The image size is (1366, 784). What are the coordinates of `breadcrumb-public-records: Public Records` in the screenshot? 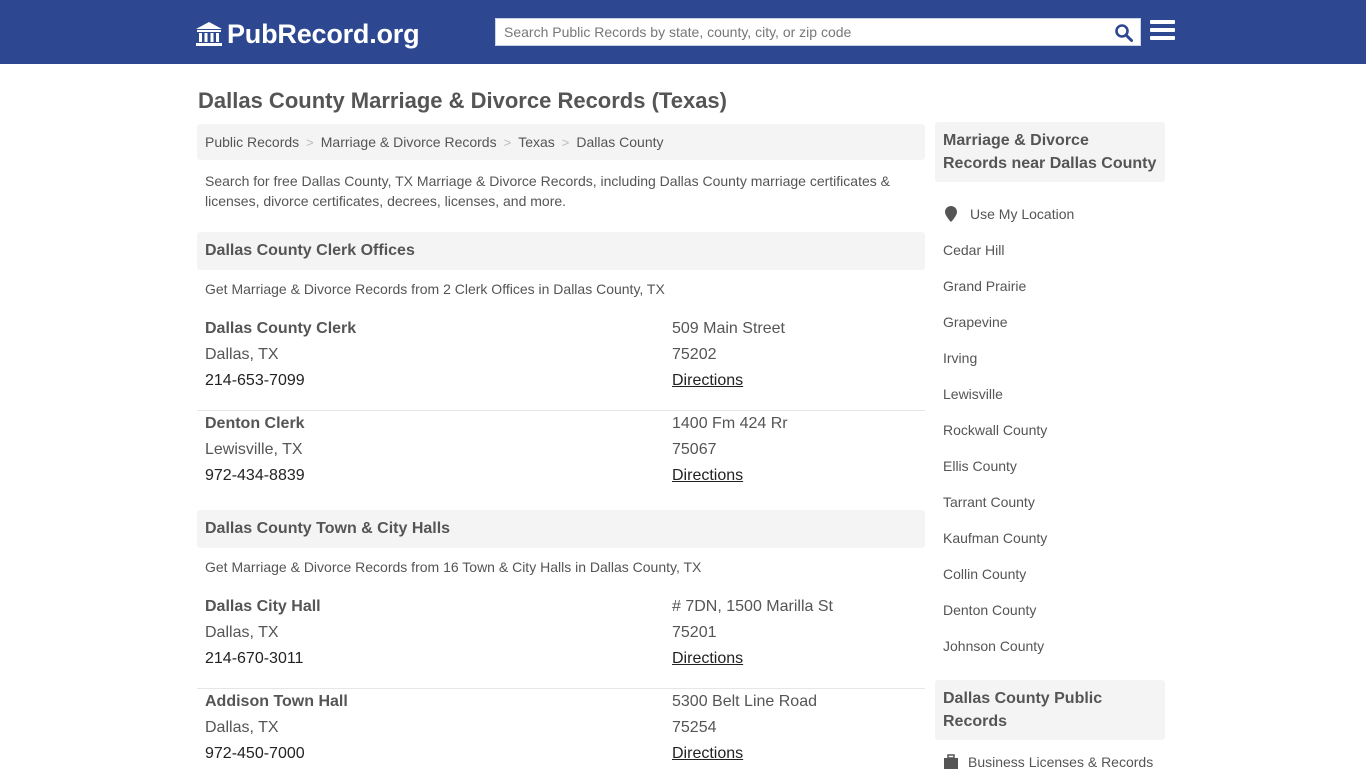 It's located at (252, 142).